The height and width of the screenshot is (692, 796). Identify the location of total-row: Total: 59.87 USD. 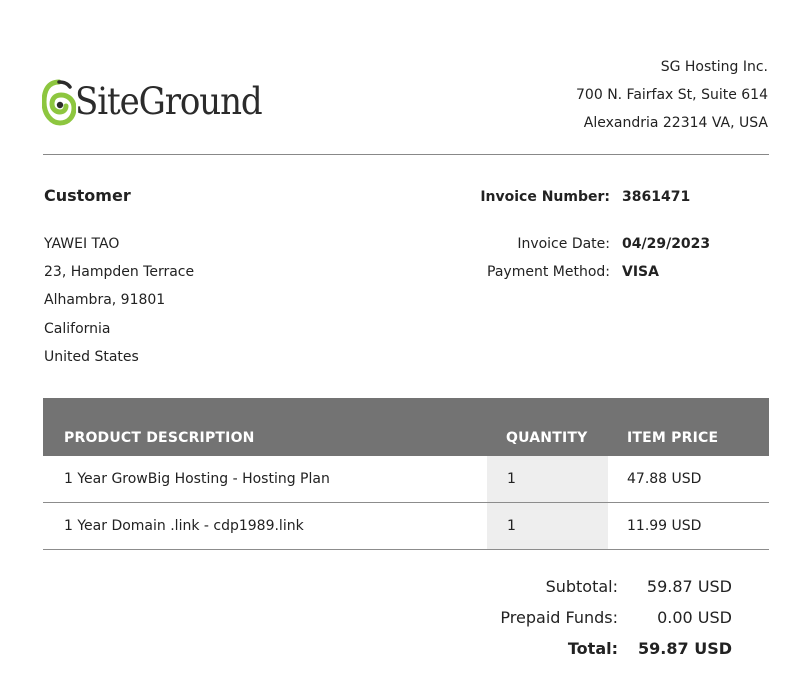
(572, 653).